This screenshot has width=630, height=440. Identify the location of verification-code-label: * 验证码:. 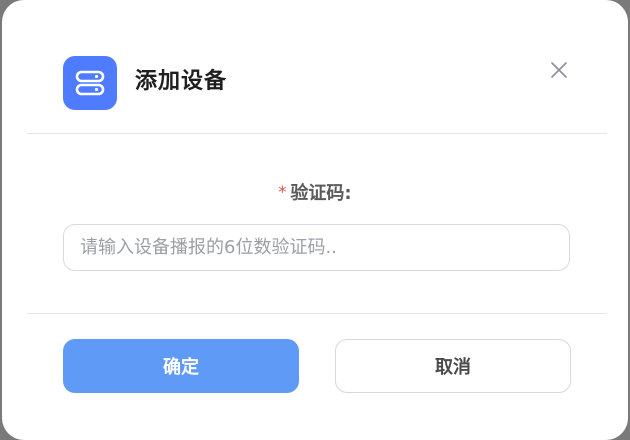
(315, 193).